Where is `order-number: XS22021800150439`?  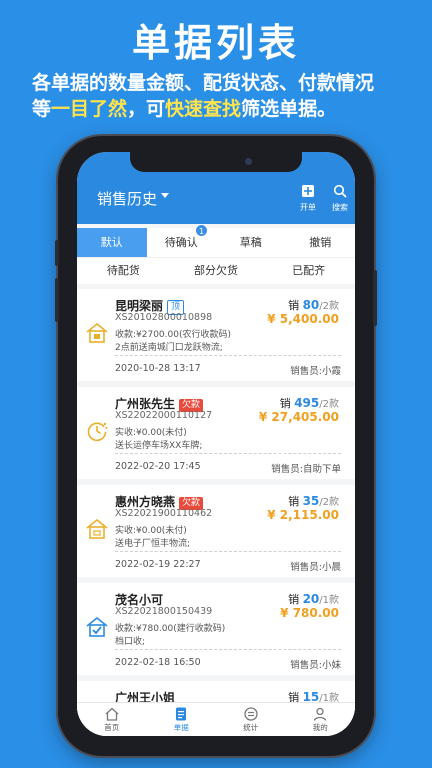
order-number: XS22021800150439 is located at coordinates (164, 611).